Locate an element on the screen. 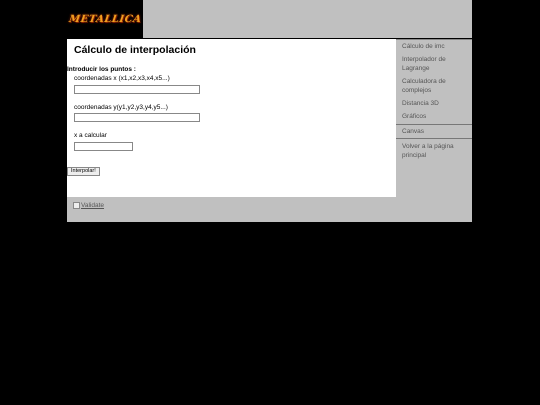 The image size is (540, 405). x-coordinates-label: coordenadas x (x1,x2,x3,x4,x5...) is located at coordinates (122, 78).